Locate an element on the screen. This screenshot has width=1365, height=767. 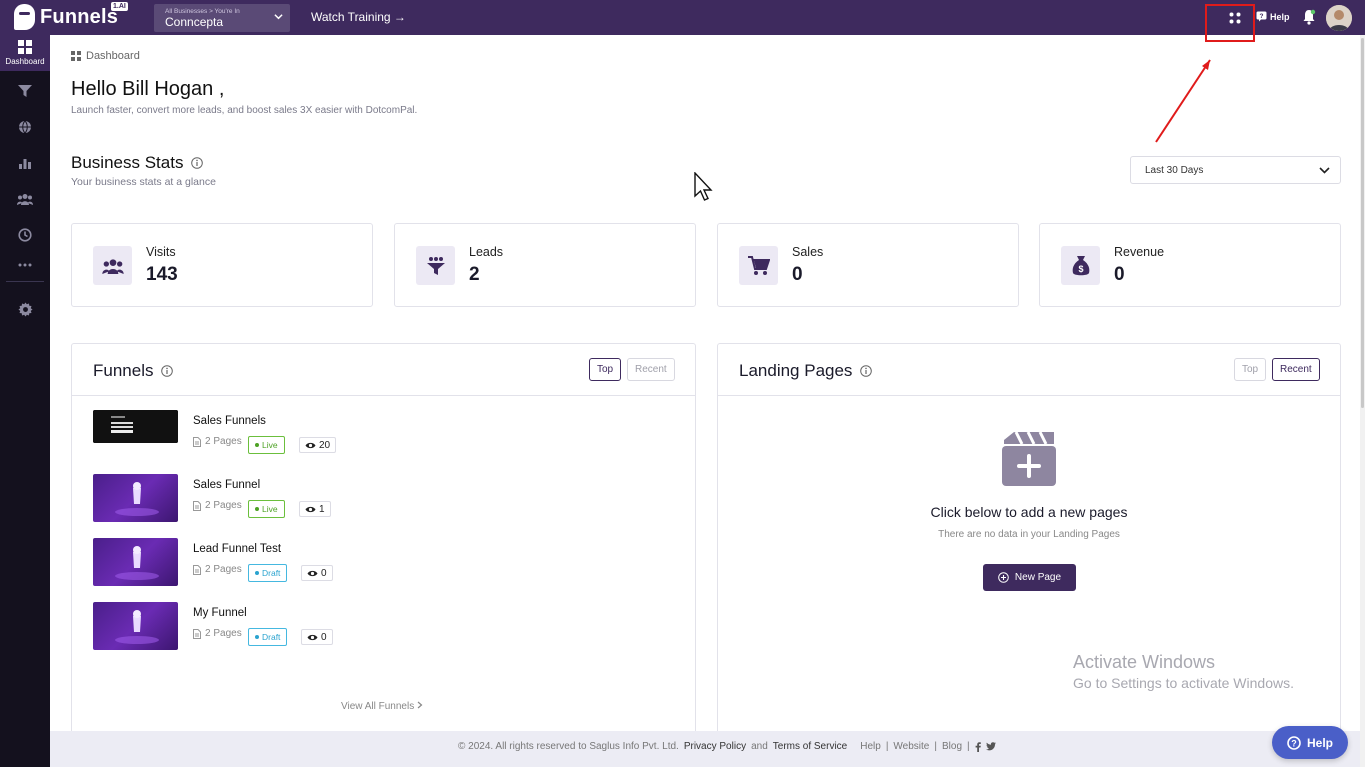
help-top-button: ? Help is located at coordinates (1273, 16).